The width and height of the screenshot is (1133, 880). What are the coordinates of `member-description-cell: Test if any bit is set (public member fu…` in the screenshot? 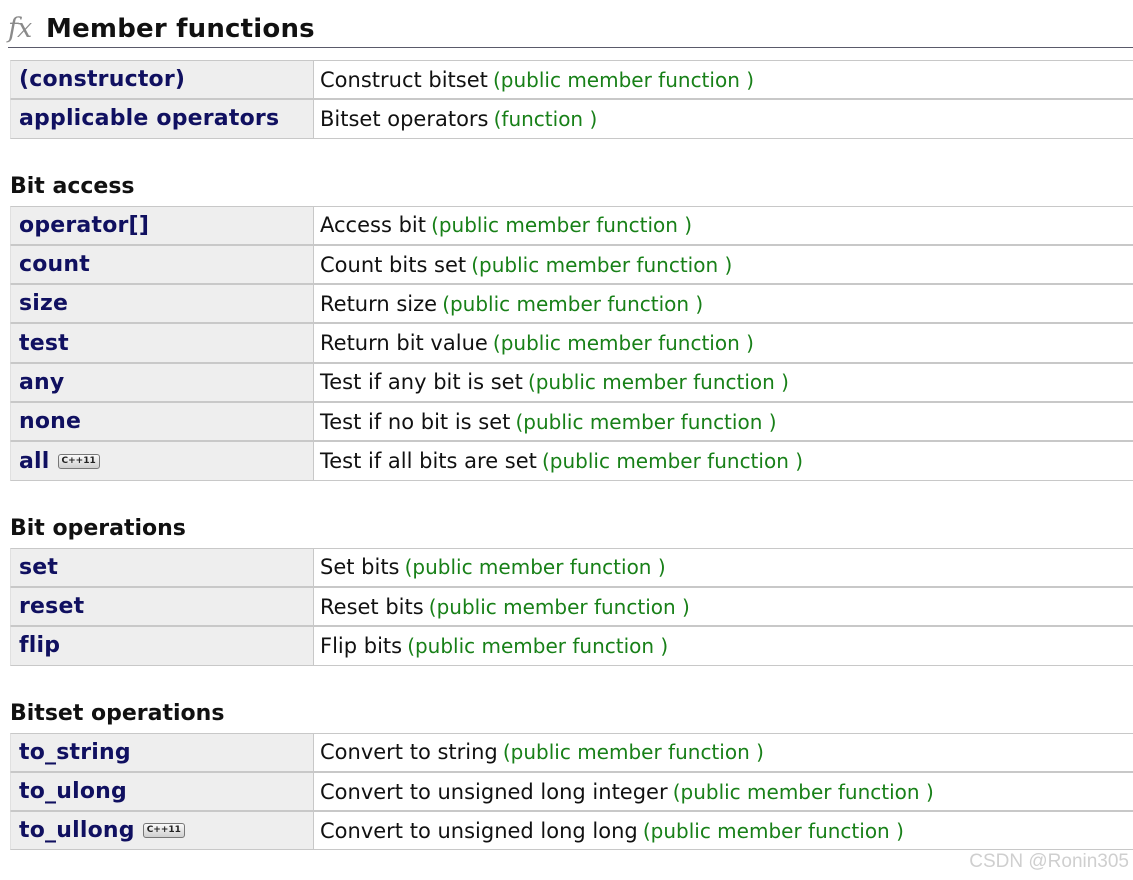 It's located at (723, 382).